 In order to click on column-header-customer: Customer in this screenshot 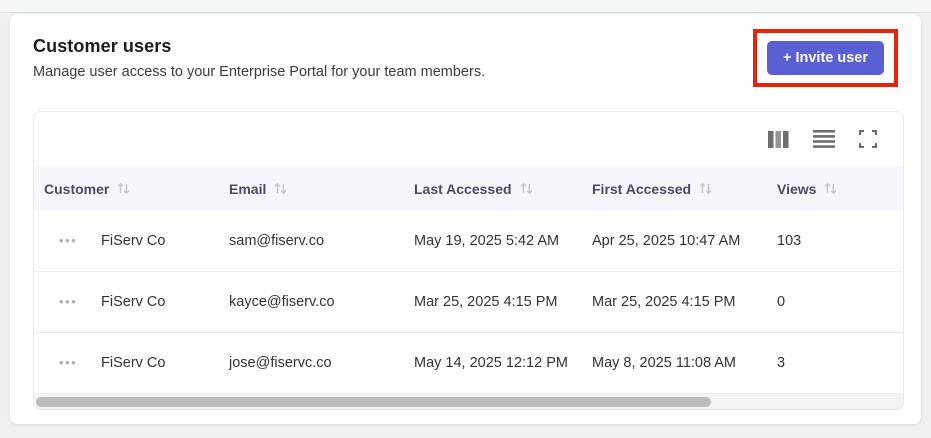, I will do `click(131, 189)`.